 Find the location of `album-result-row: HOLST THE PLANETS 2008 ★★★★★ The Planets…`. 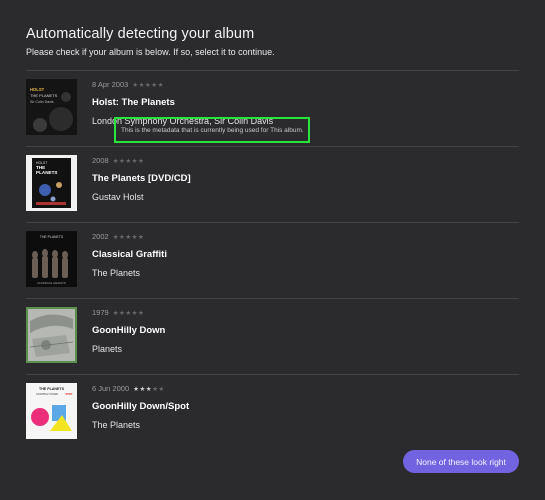

album-result-row: HOLST THE PLANETS 2008 ★★★★★ The Planets… is located at coordinates (272, 185).